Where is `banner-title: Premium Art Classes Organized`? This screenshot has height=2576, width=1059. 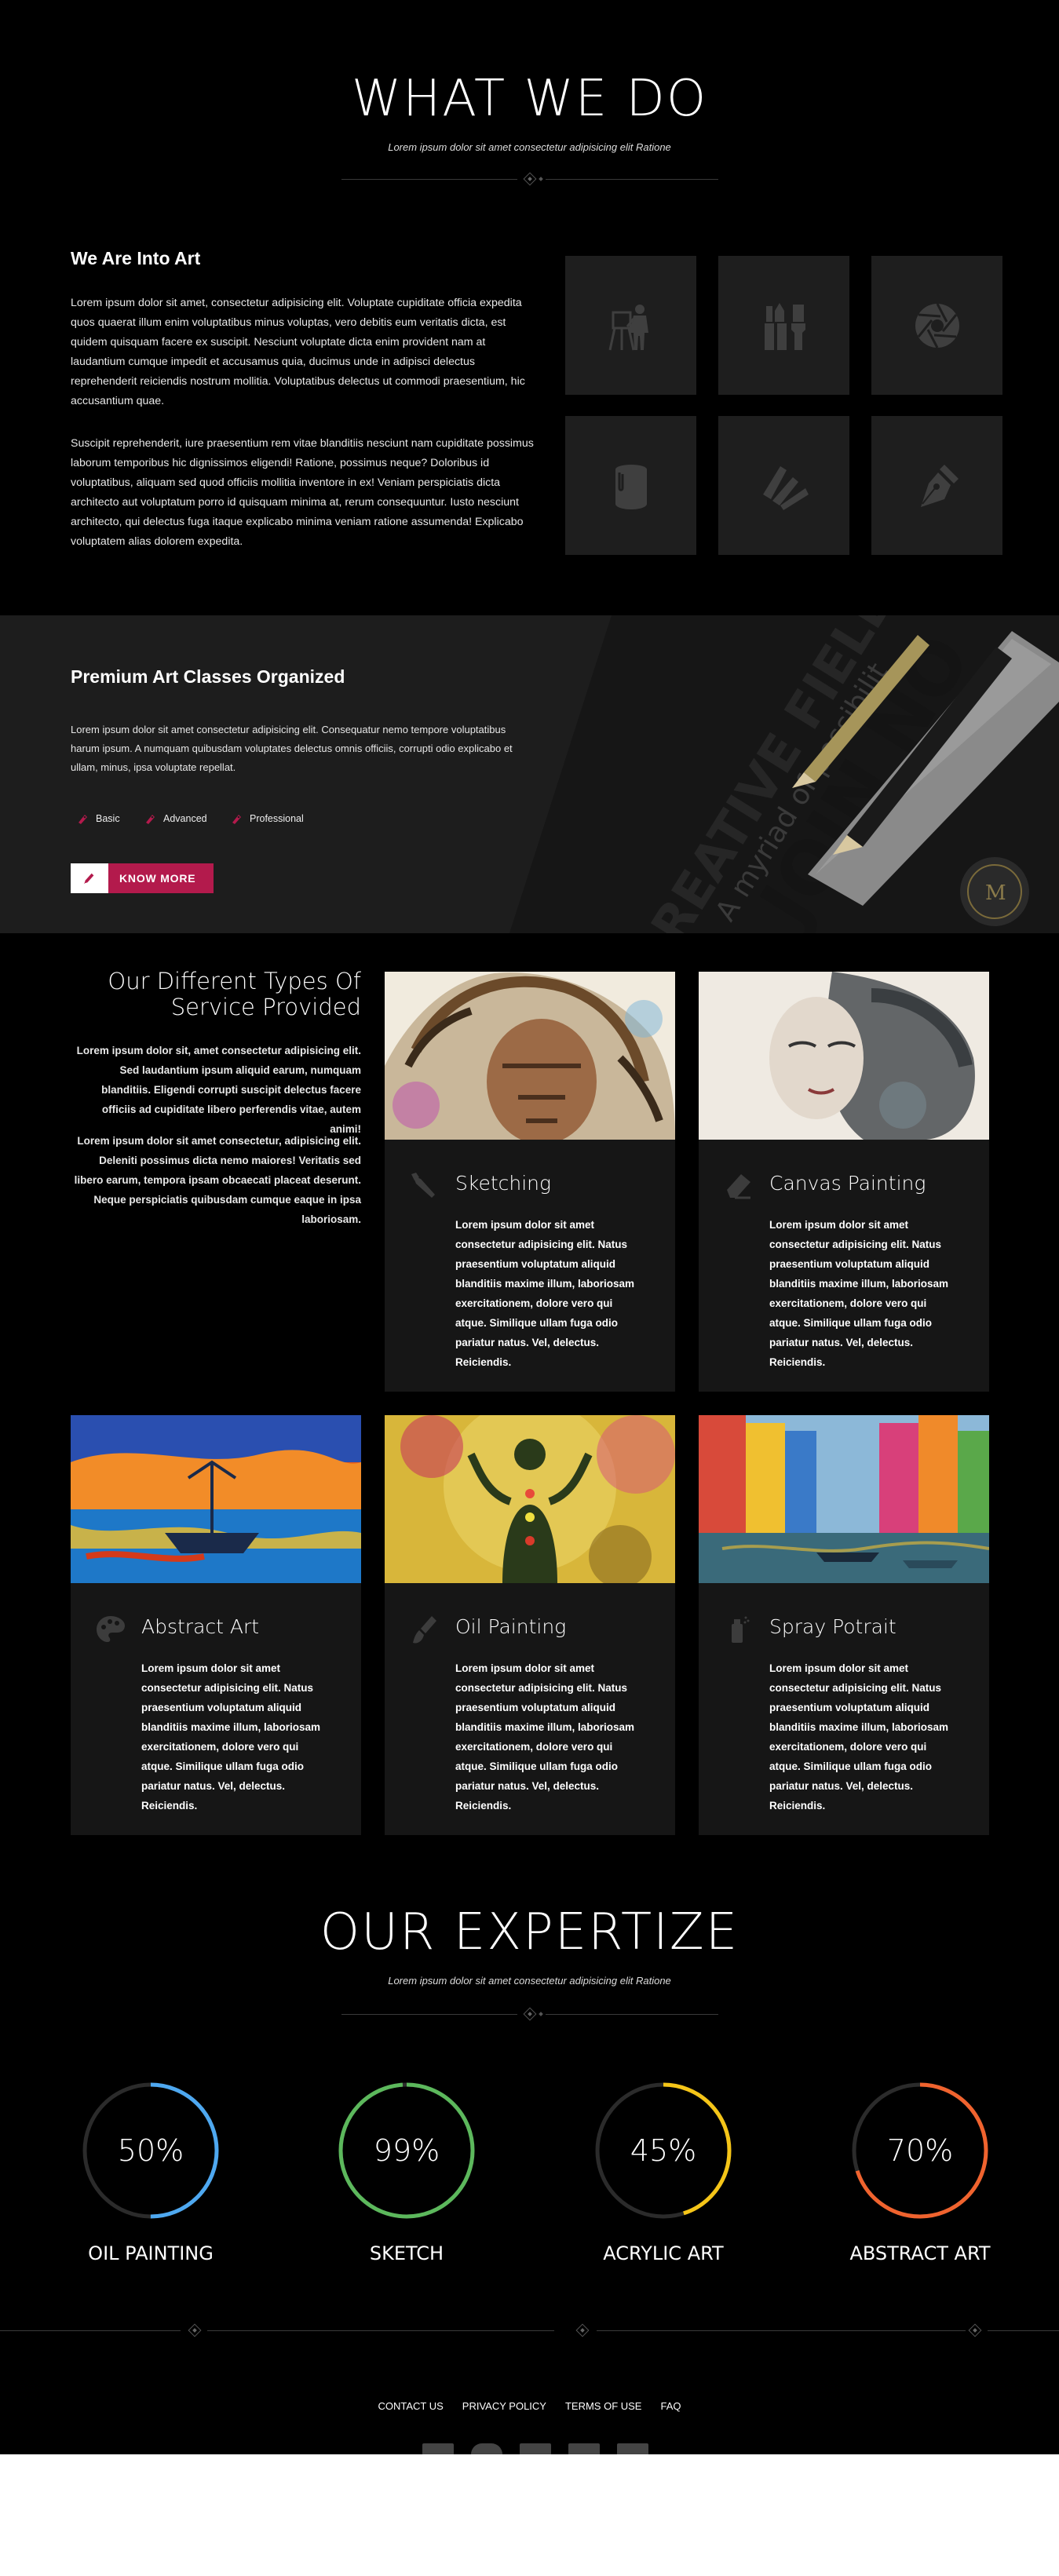 banner-title: Premium Art Classes Organized is located at coordinates (208, 676).